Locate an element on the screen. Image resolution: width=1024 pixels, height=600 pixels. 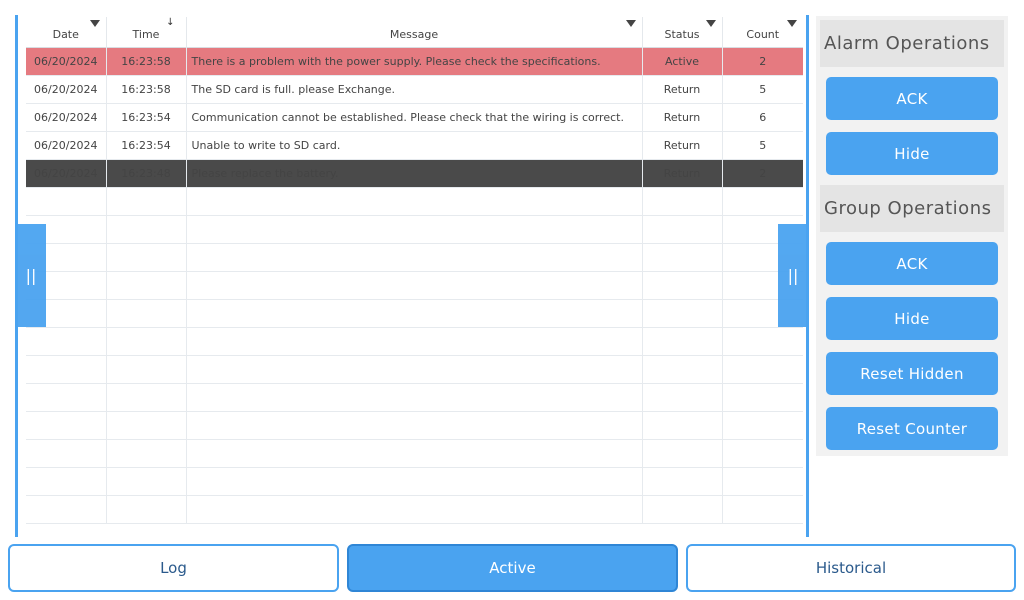
reset-counter-button: Reset Counter is located at coordinates (912, 428).